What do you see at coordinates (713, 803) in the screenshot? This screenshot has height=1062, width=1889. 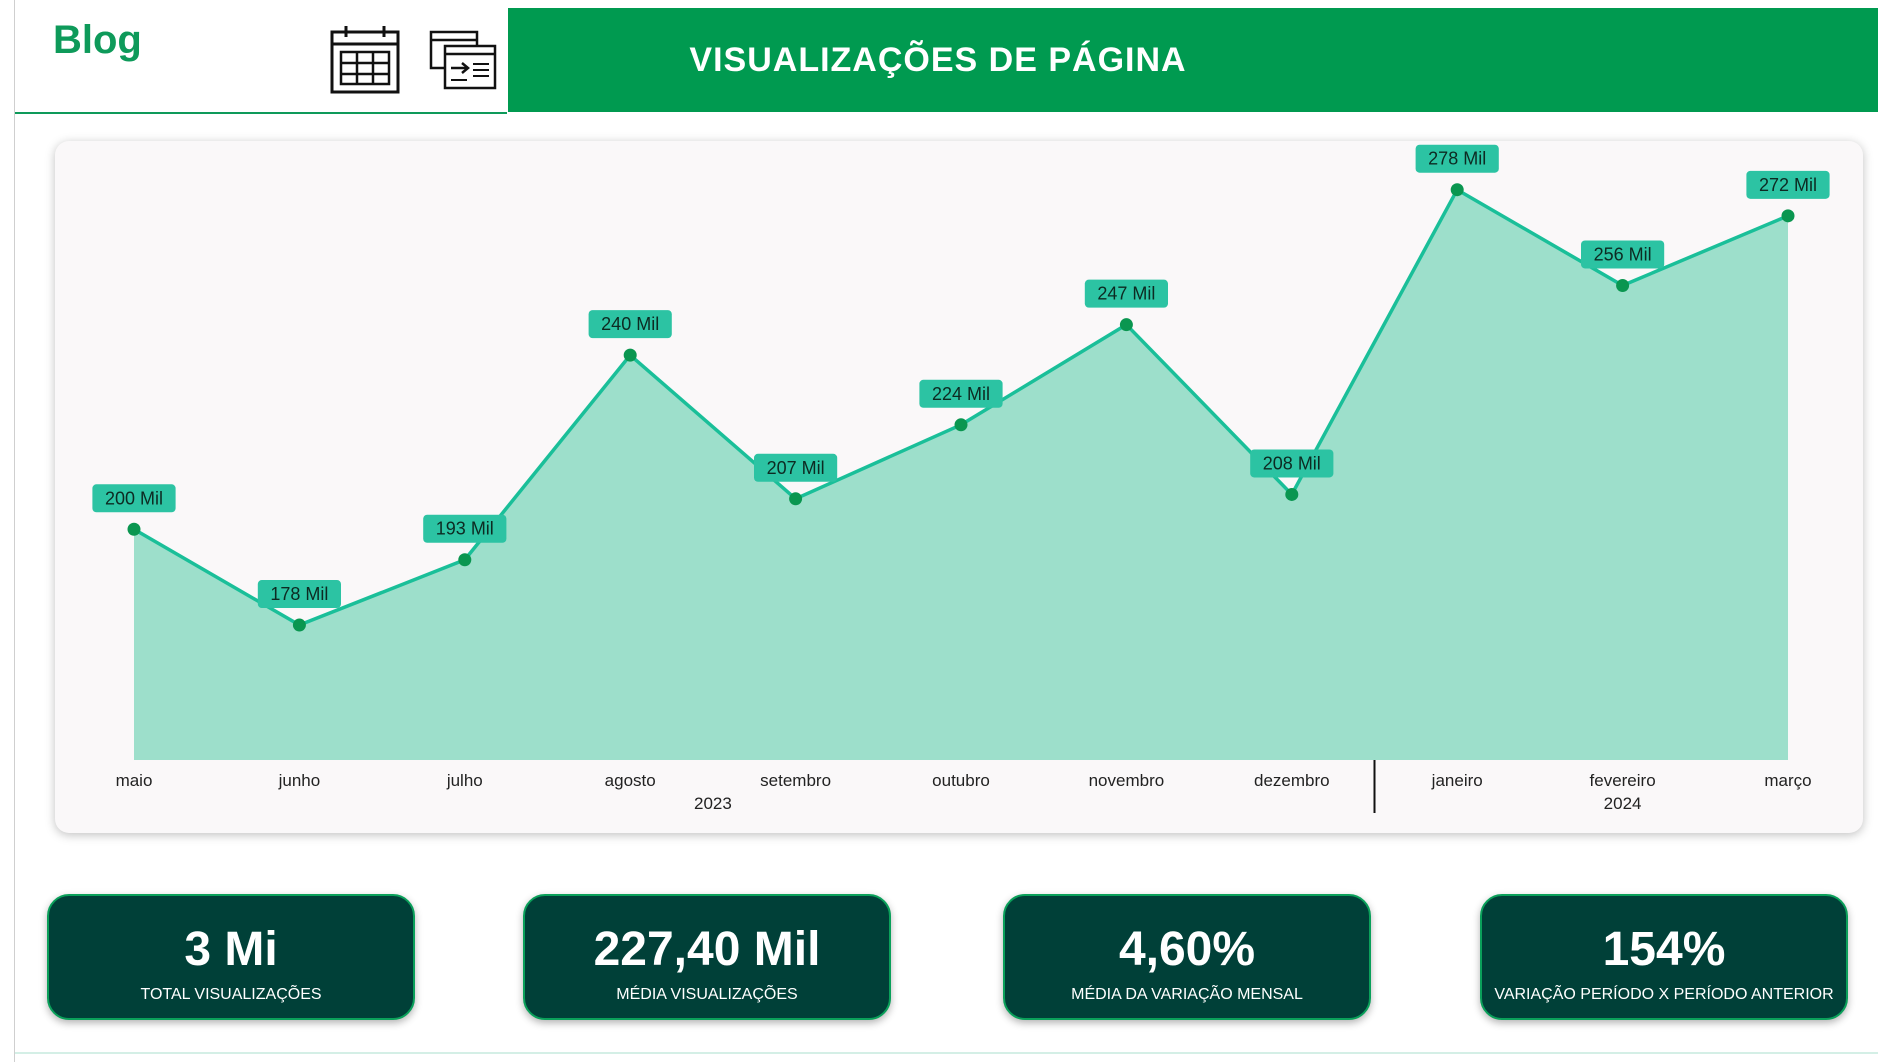 I see `x-group-label: 2023` at bounding box center [713, 803].